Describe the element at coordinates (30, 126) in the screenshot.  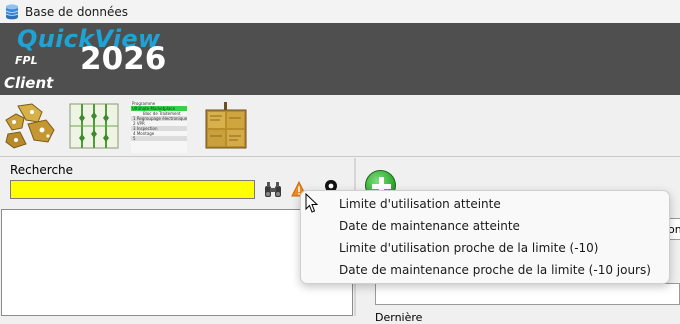
I see `parts-icon` at that location.